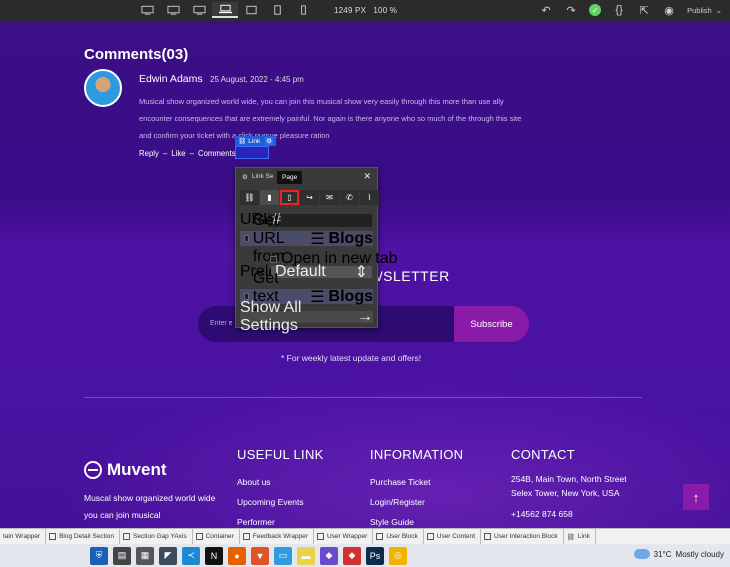  I want to click on breadcrumb-label: User Content, so click(456, 536).